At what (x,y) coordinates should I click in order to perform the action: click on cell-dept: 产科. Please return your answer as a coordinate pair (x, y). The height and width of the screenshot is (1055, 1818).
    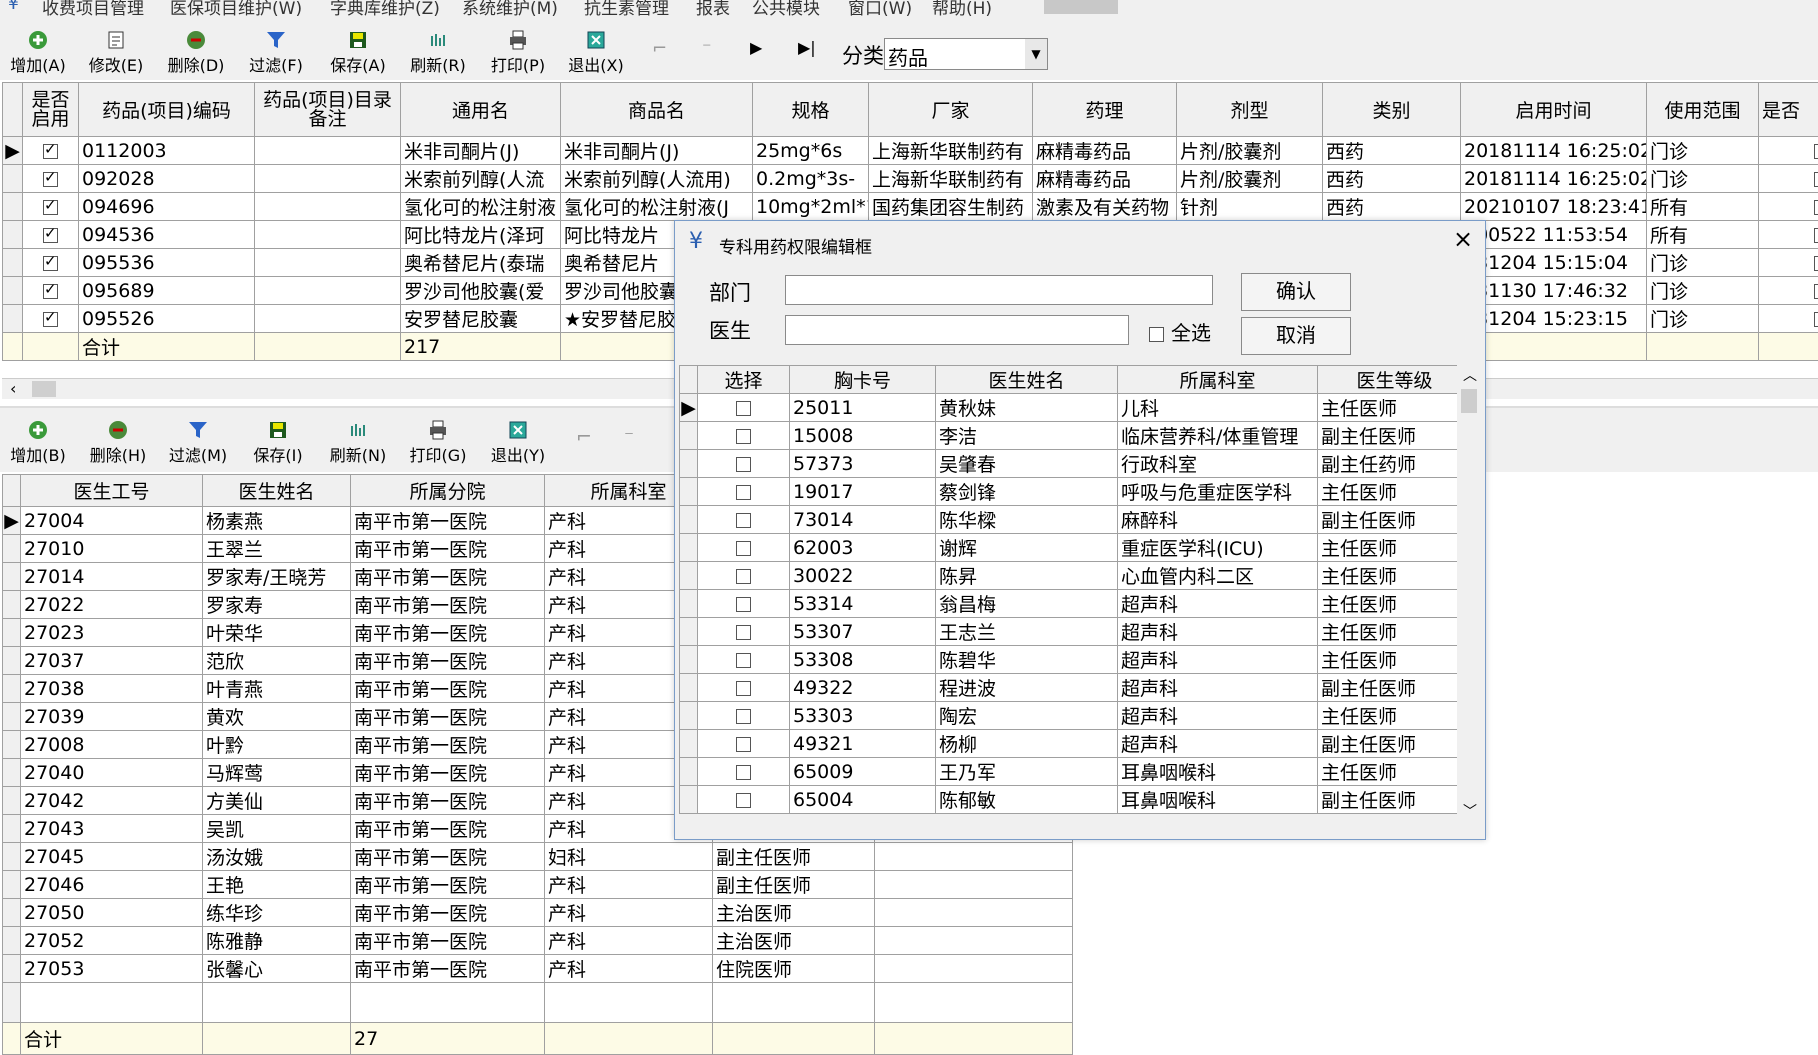
    Looking at the image, I should click on (629, 913).